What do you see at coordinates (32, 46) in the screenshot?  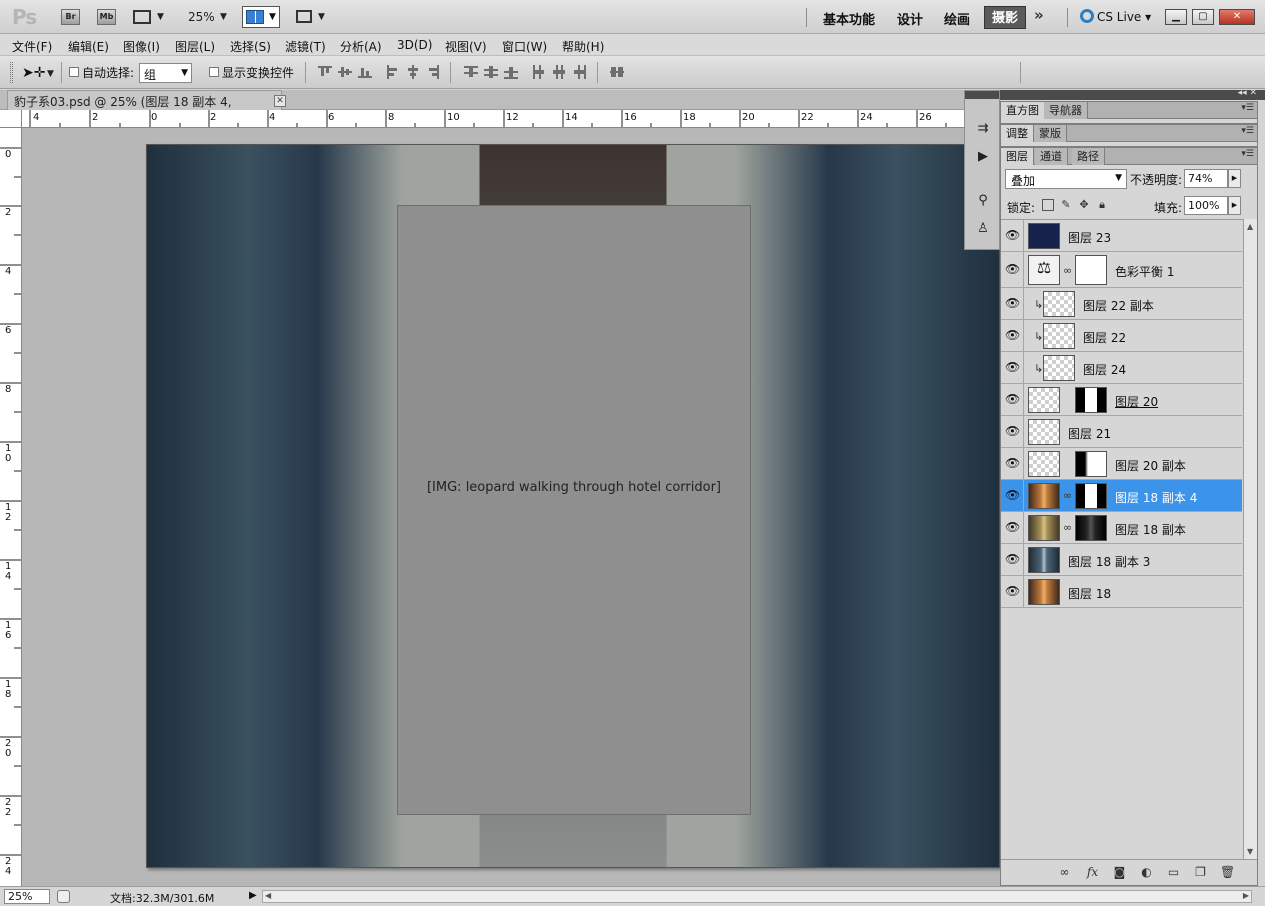 I see `menu-file: 文件(F)` at bounding box center [32, 46].